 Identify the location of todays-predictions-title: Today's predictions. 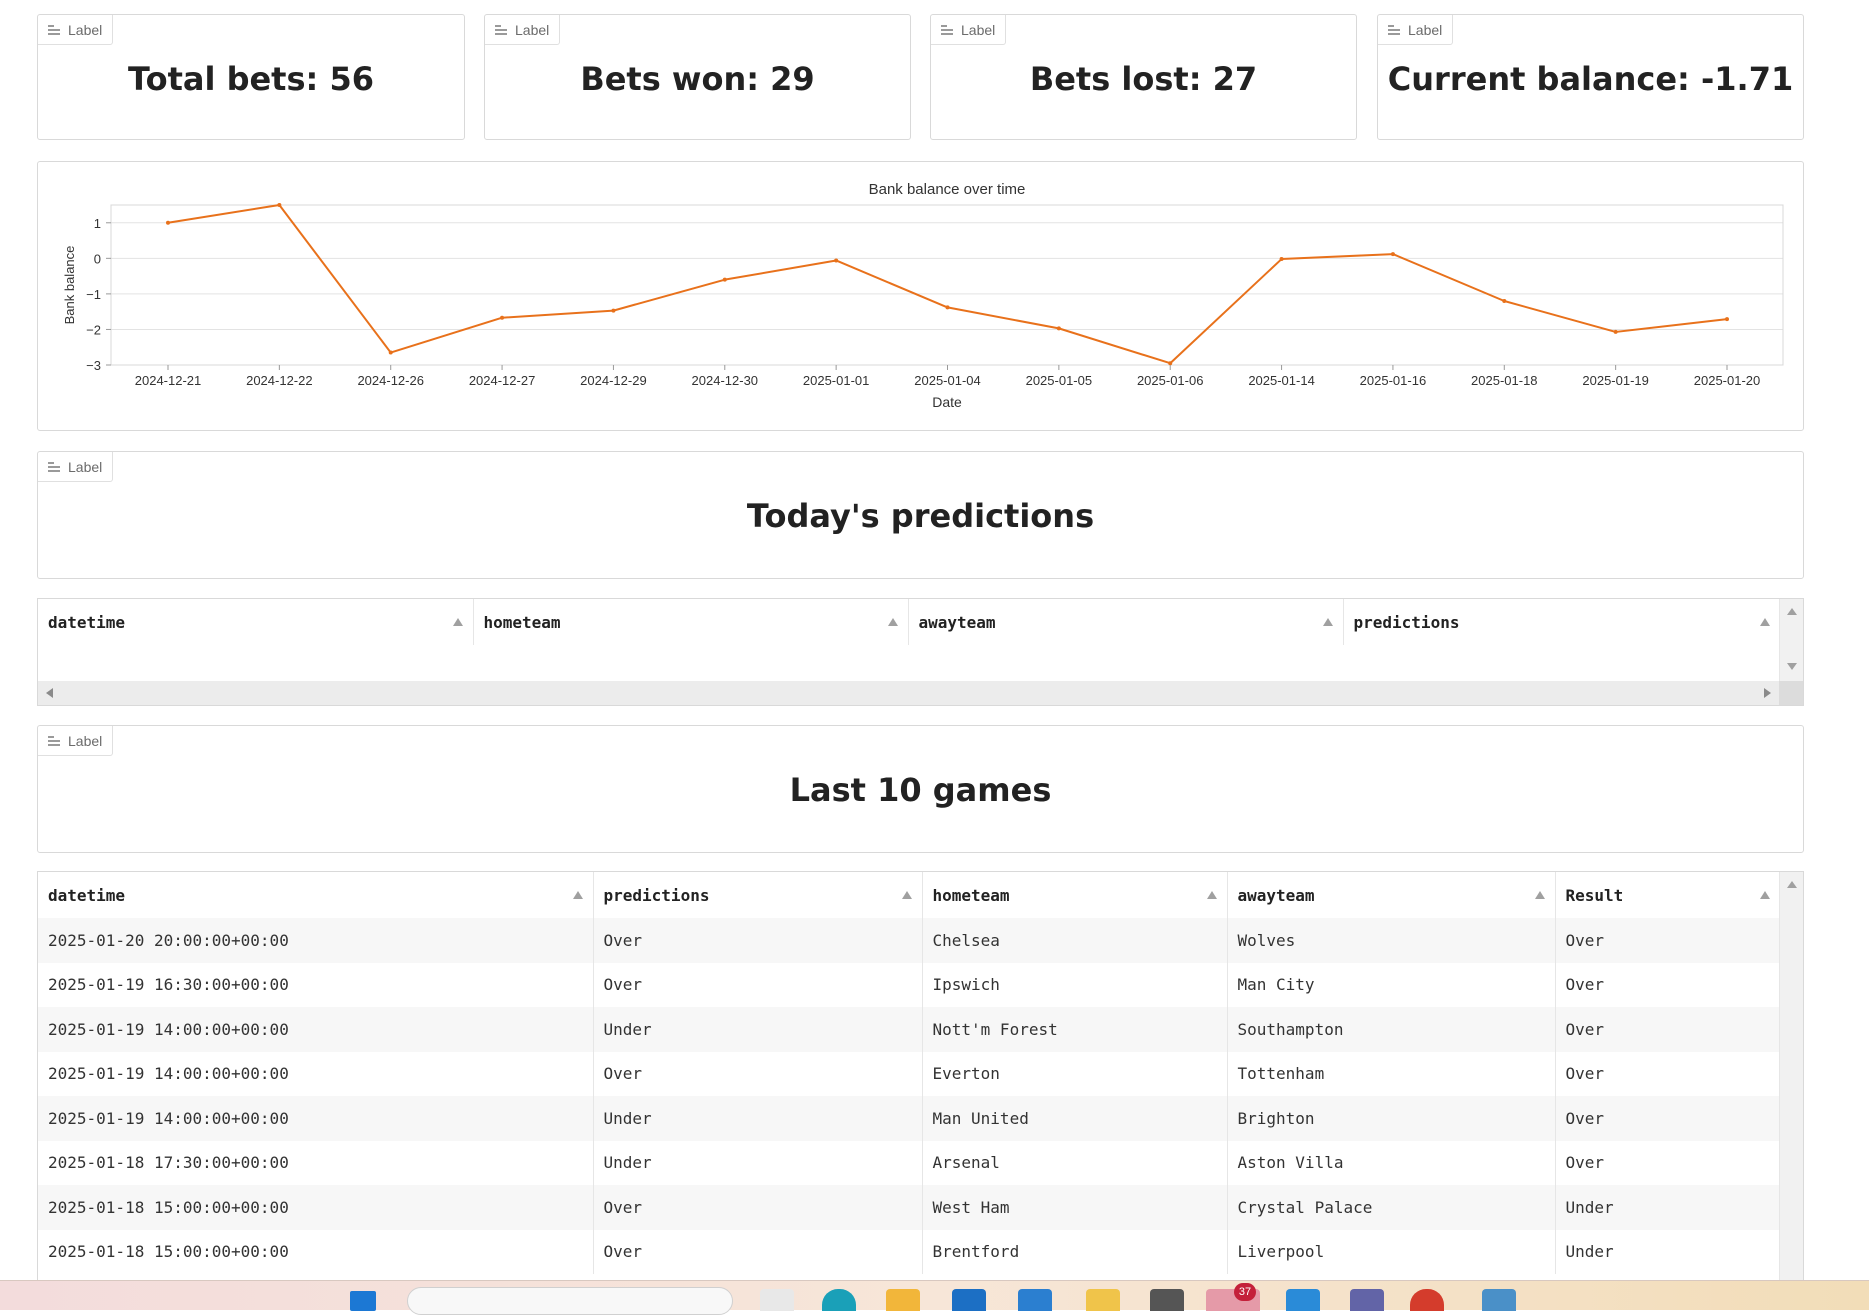
(920, 516).